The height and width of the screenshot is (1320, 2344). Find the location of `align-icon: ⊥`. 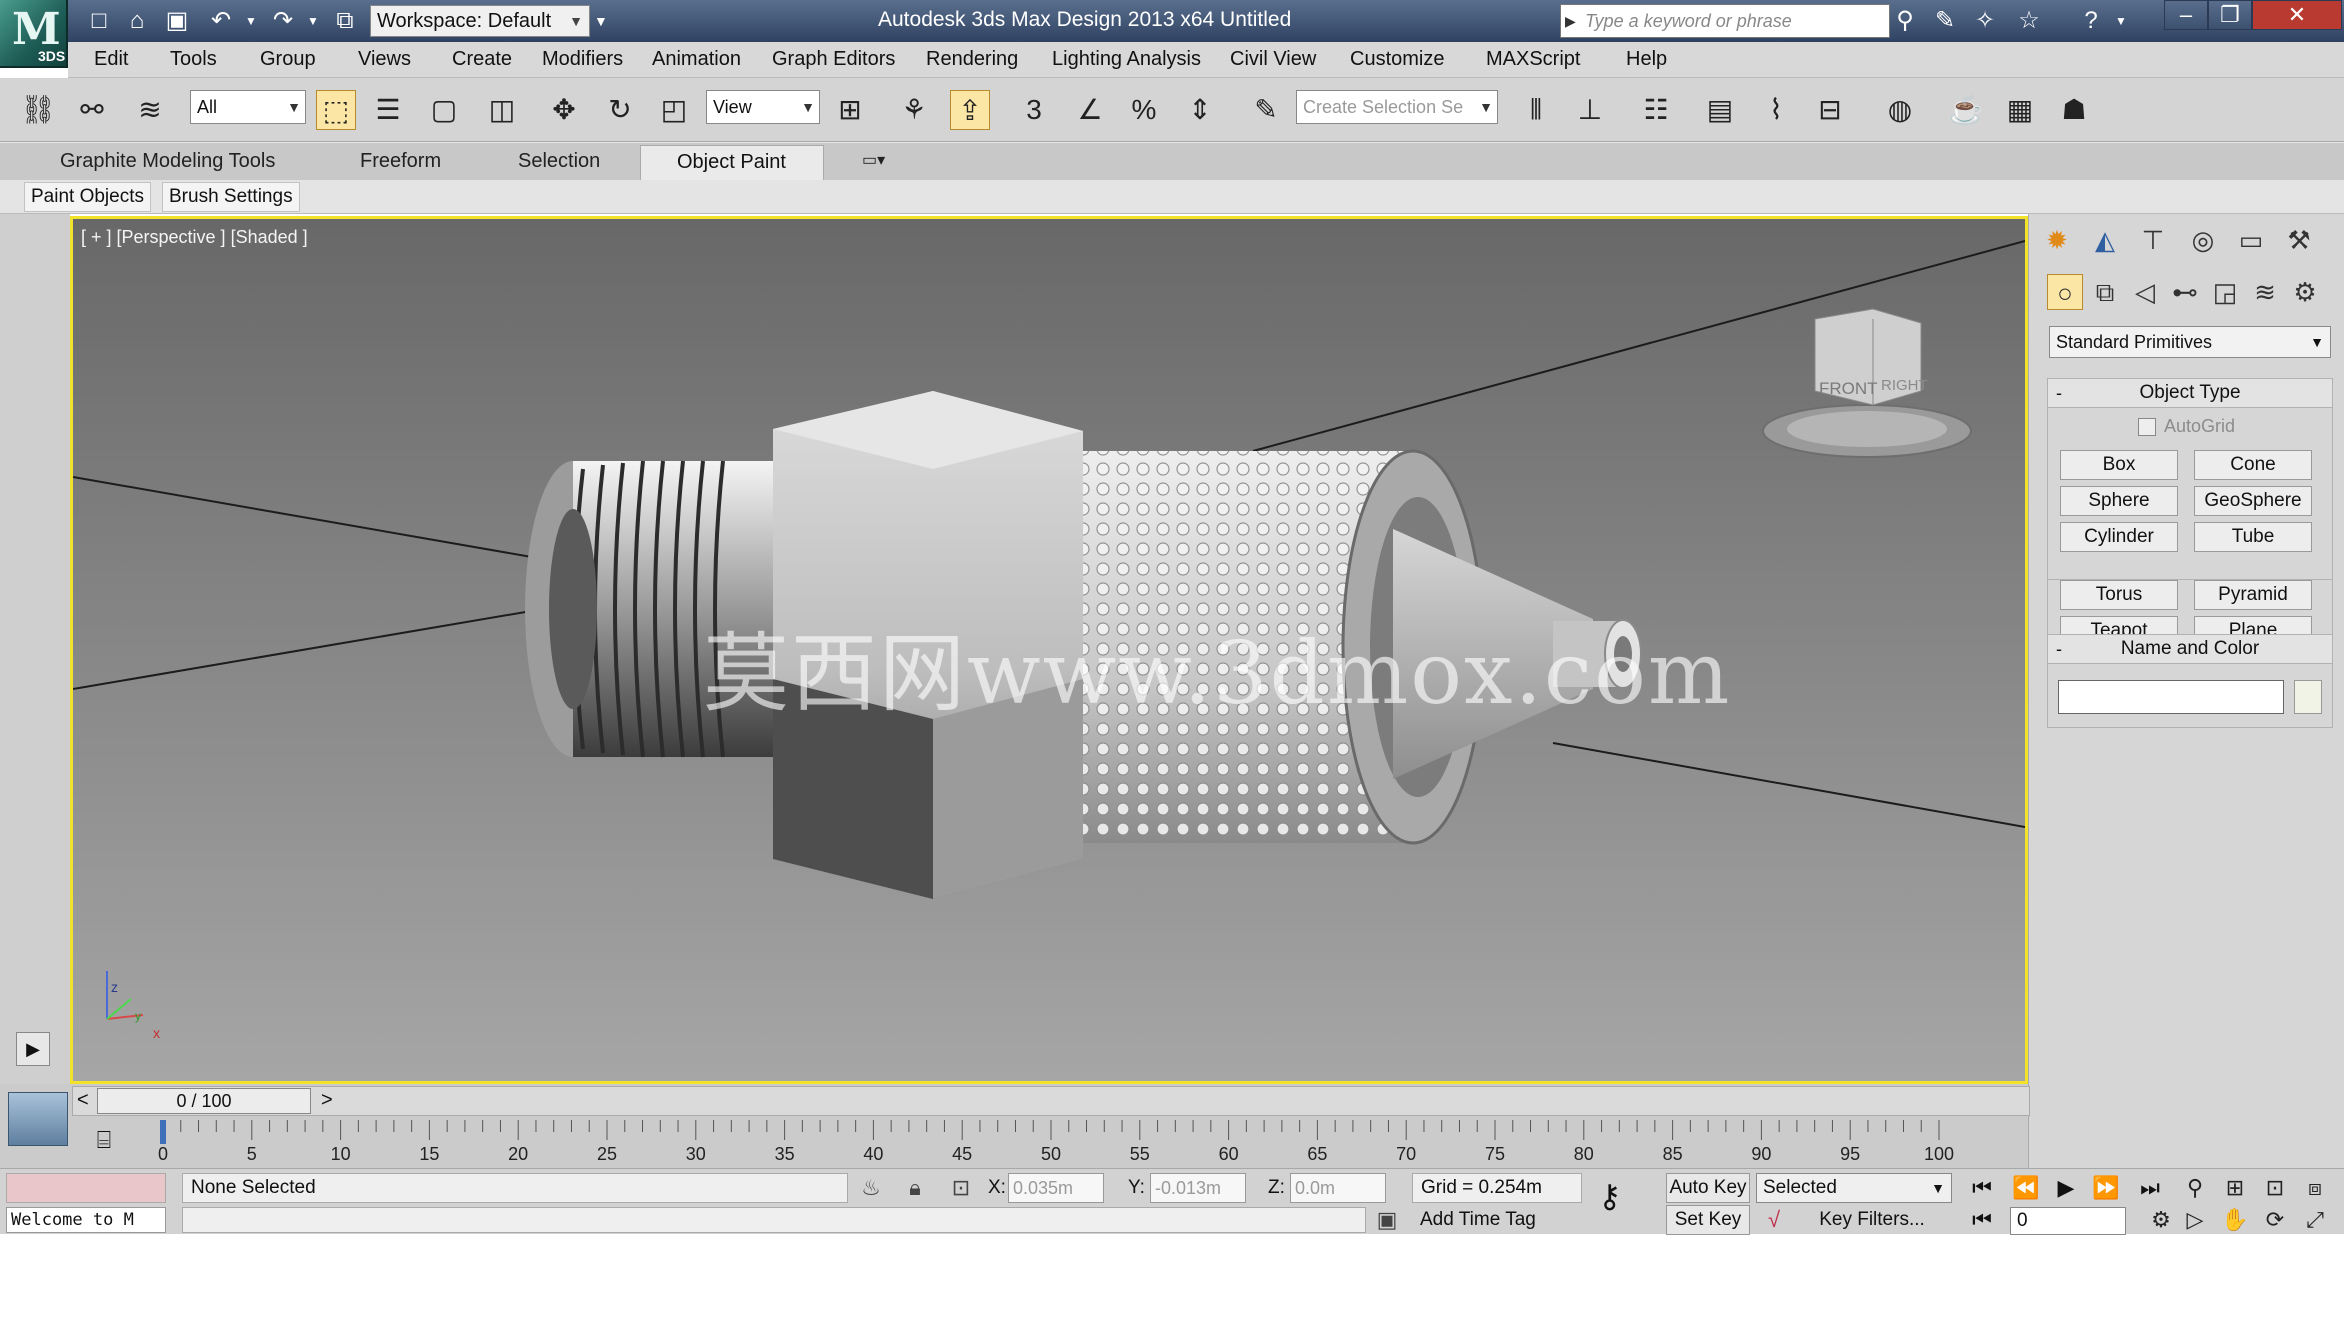

align-icon: ⊥ is located at coordinates (1590, 110).